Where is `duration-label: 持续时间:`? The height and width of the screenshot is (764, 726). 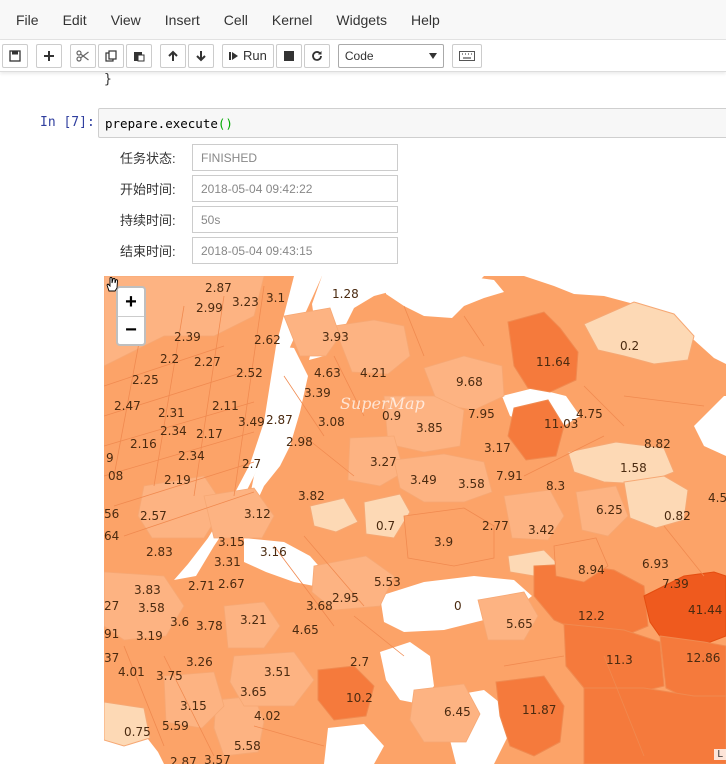
duration-label: 持续时间: is located at coordinates (148, 220).